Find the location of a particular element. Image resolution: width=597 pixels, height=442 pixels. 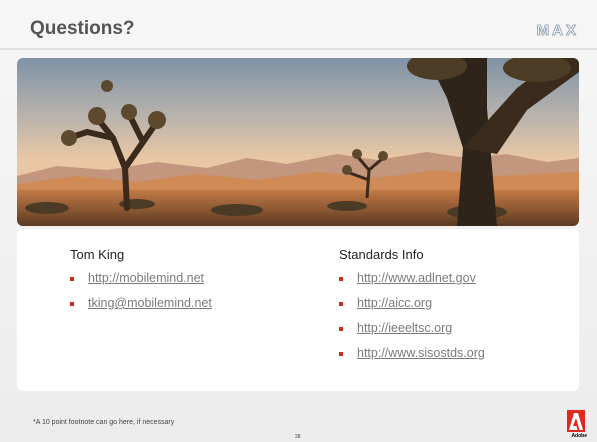

max-logo: MAX is located at coordinates (557, 31).